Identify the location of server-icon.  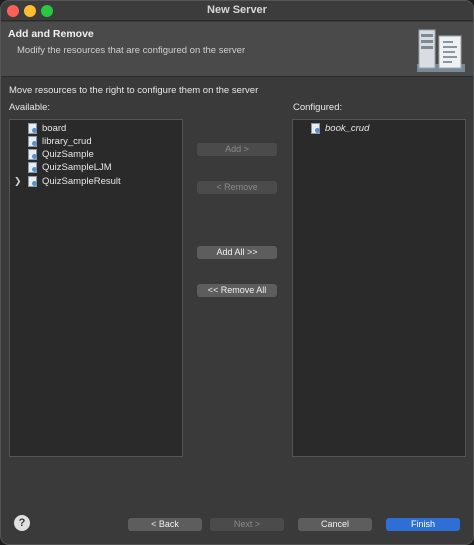
(441, 50).